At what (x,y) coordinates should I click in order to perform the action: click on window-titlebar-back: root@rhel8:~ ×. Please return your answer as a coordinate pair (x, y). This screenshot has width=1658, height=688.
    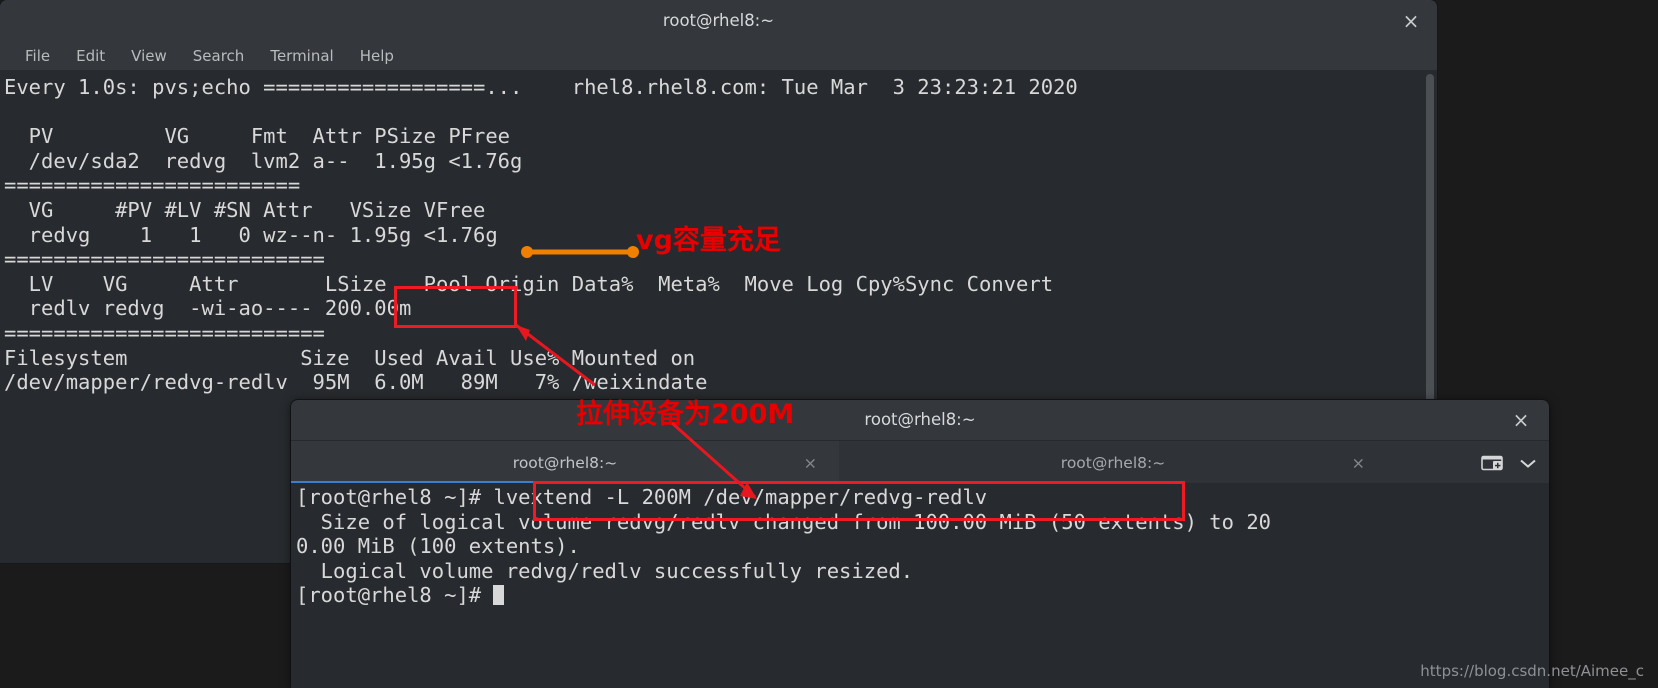
    Looking at the image, I should click on (718, 20).